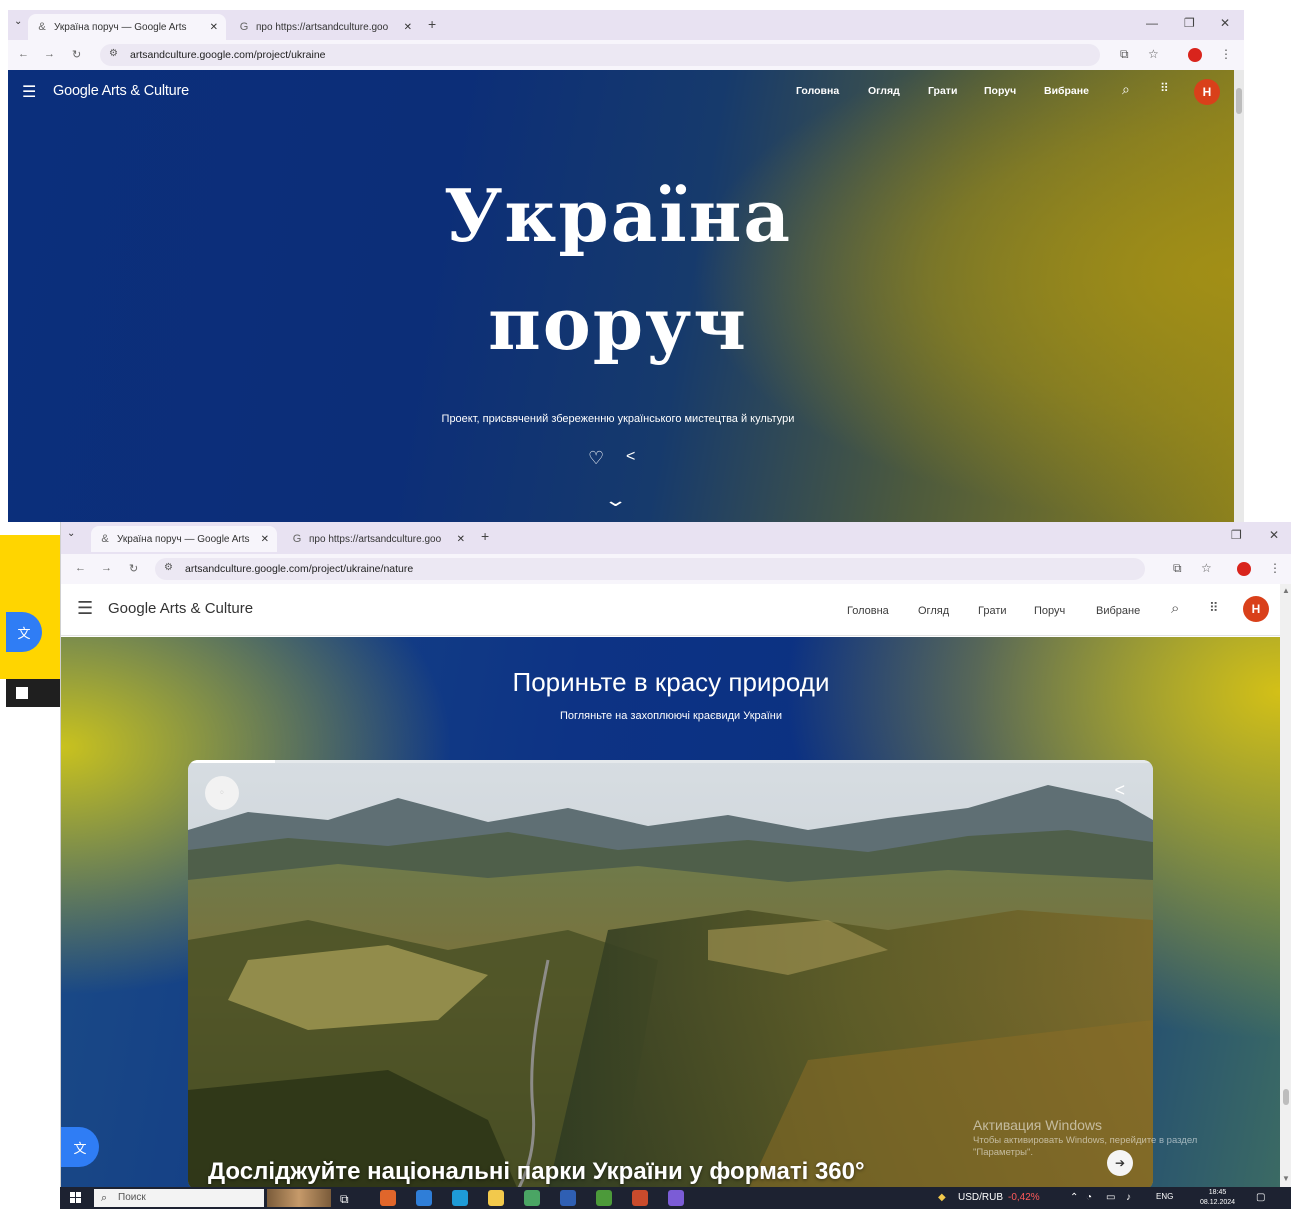  I want to click on edge-app-icon, so click(460, 1198).